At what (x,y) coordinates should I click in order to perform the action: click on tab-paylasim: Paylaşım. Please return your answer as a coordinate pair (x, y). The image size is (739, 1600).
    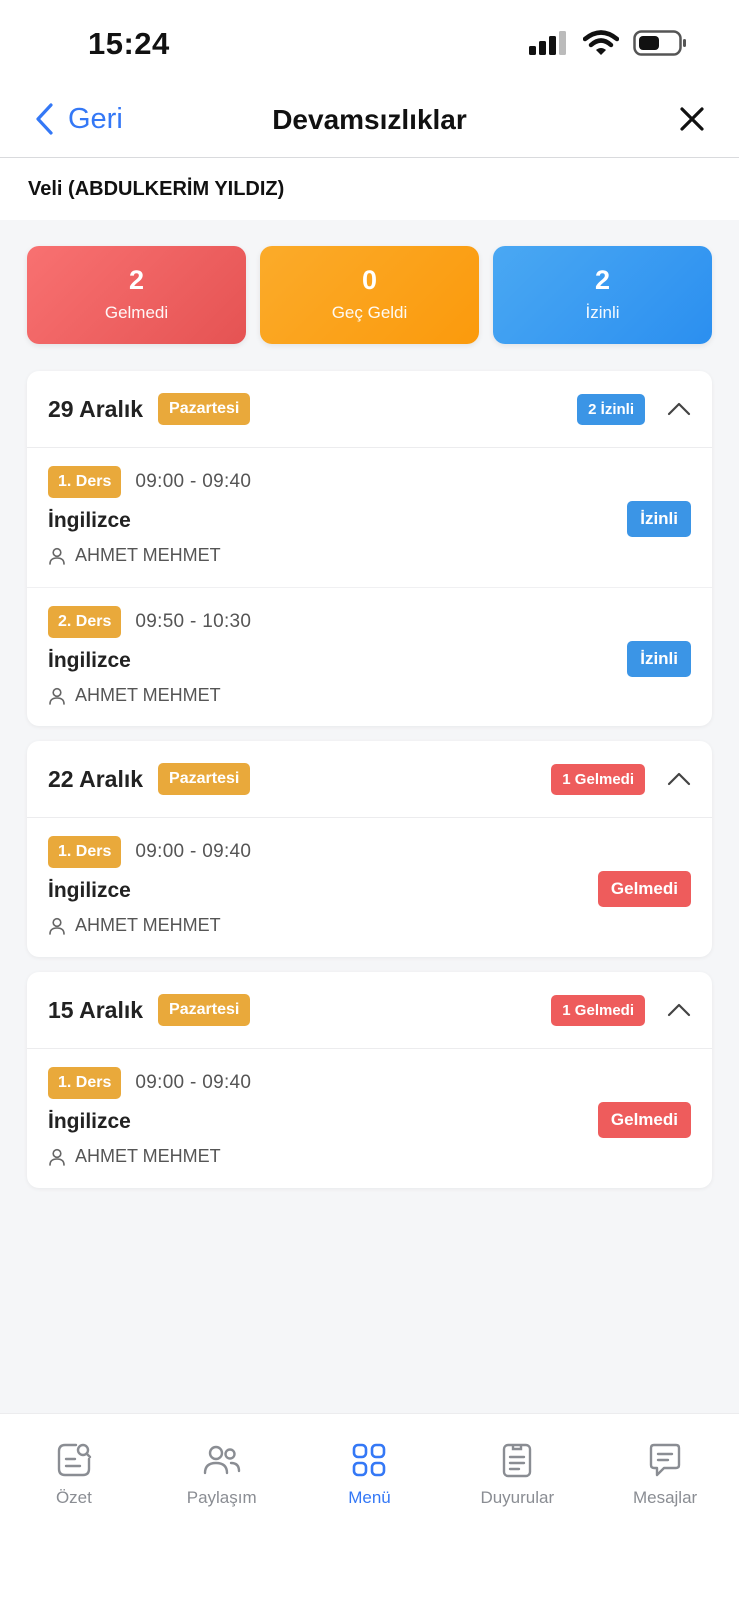
    Looking at the image, I should click on (222, 1521).